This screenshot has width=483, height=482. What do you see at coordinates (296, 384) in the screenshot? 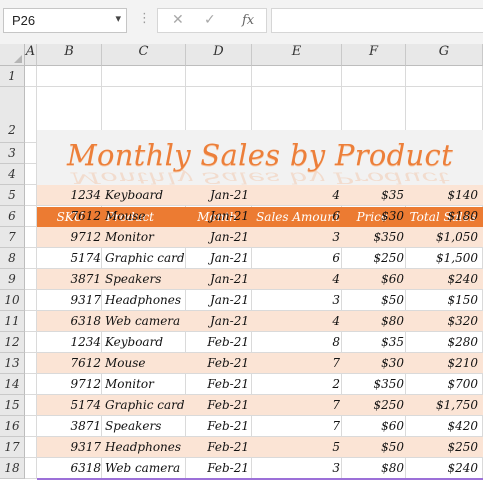
I see `cell-amount: 2` at bounding box center [296, 384].